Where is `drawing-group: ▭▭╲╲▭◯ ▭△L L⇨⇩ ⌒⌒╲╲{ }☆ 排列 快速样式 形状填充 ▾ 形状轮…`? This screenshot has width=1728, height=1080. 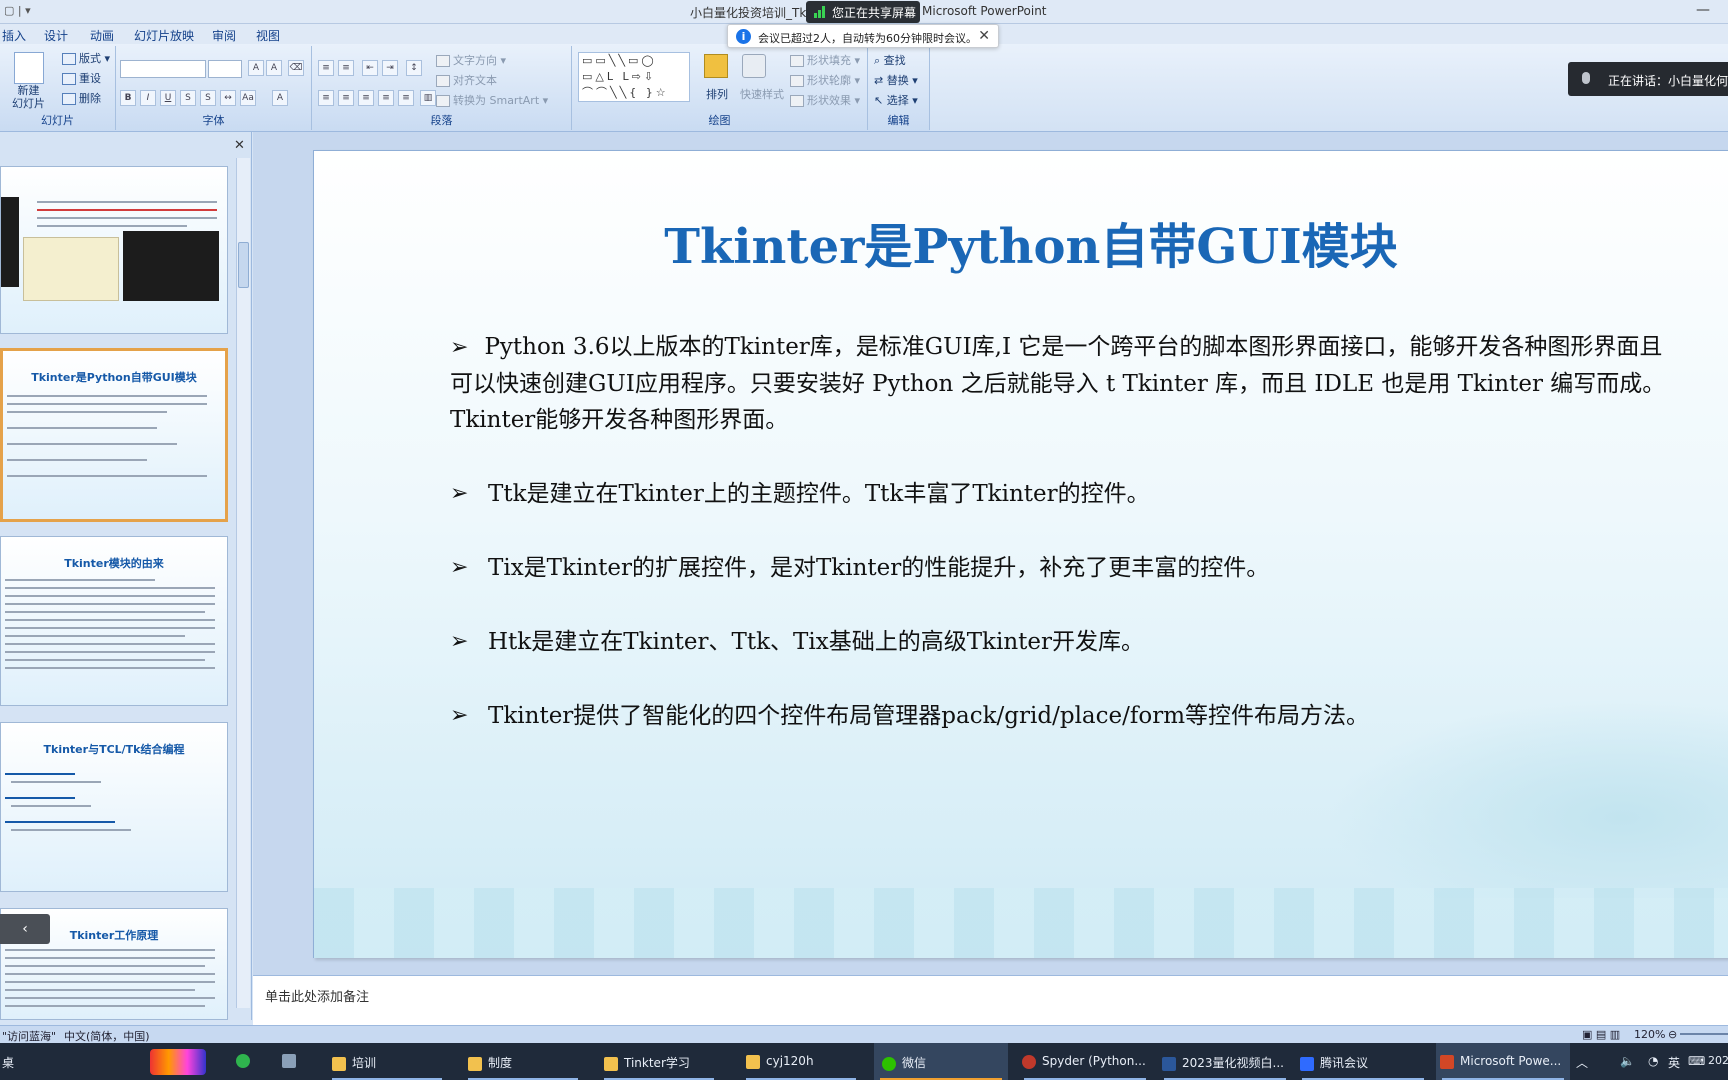
drawing-group: ▭▭╲╲▭◯ ▭△L L⇨⇩ ⌒⌒╲╲{ }☆ 排列 快速样式 形状填充 ▾ 形状轮… is located at coordinates (720, 88).